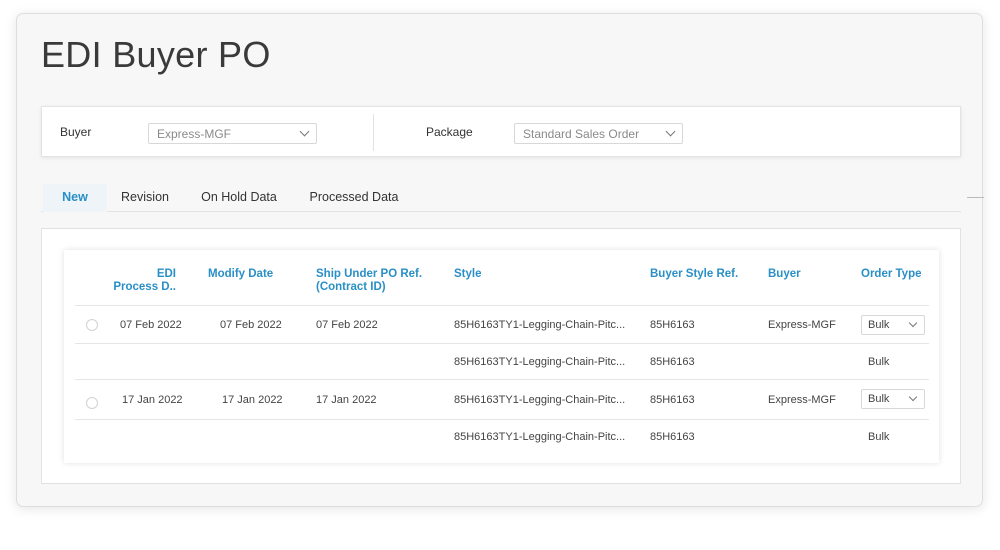 Image resolution: width=1000 pixels, height=550 pixels. I want to click on tab-new: New, so click(75, 198).